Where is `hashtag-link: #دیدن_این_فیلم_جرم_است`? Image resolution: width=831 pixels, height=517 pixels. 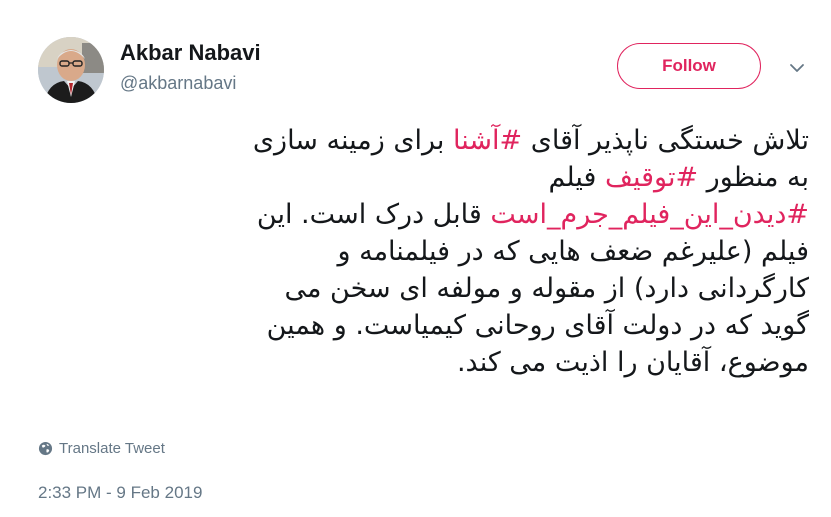
hashtag-link: #دیدن_این_فیلم_جرم_است is located at coordinates (649, 214).